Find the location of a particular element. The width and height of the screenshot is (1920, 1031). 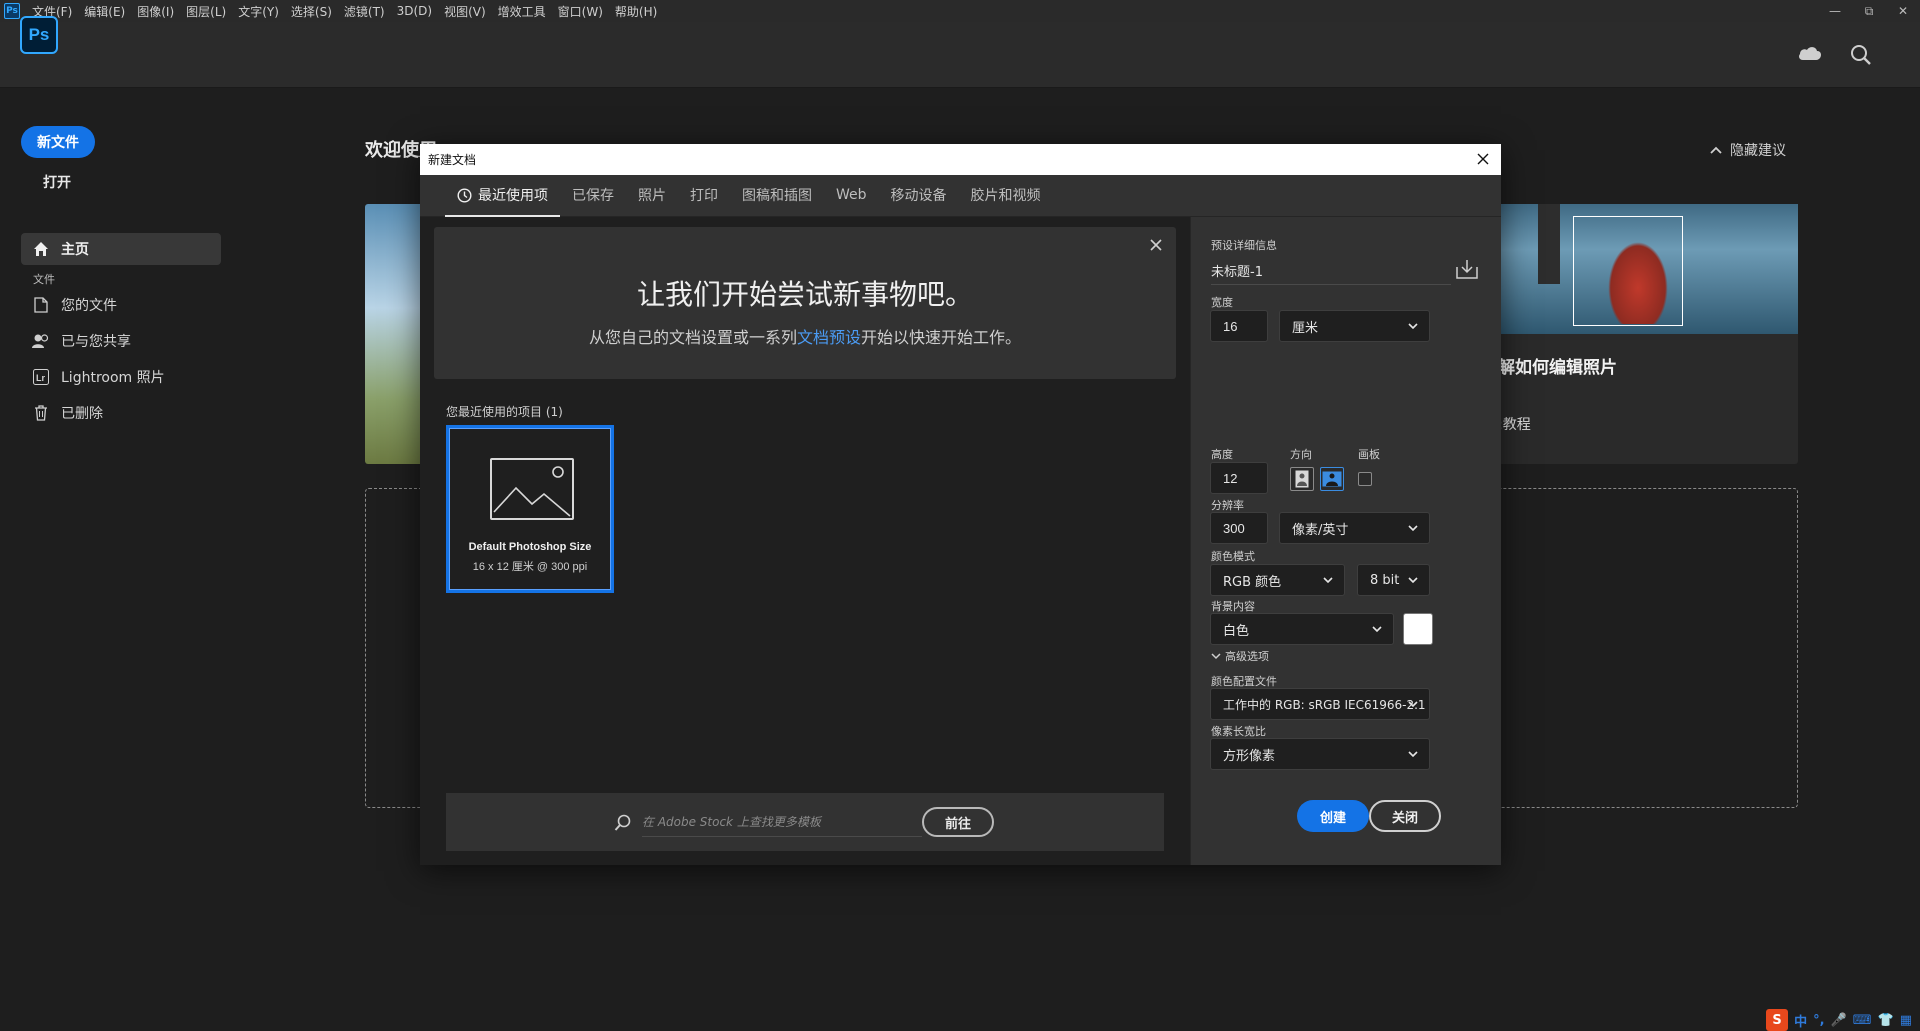

stock-search-input is located at coordinates (782, 822).